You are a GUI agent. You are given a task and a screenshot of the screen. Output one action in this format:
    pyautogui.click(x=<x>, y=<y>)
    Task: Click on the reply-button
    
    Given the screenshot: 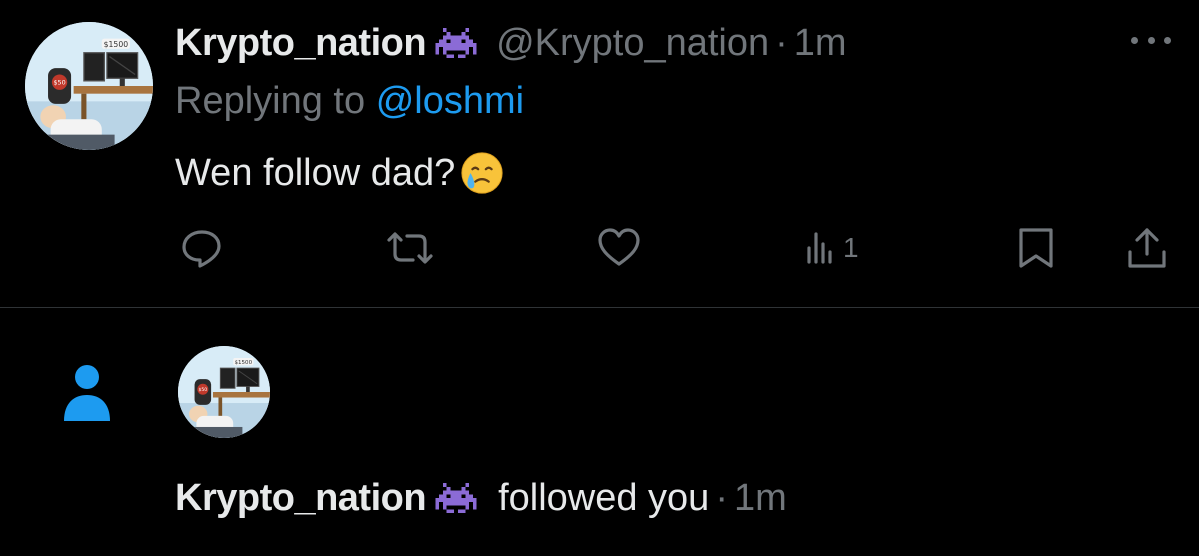 What is the action you would take?
    pyautogui.click(x=202, y=248)
    